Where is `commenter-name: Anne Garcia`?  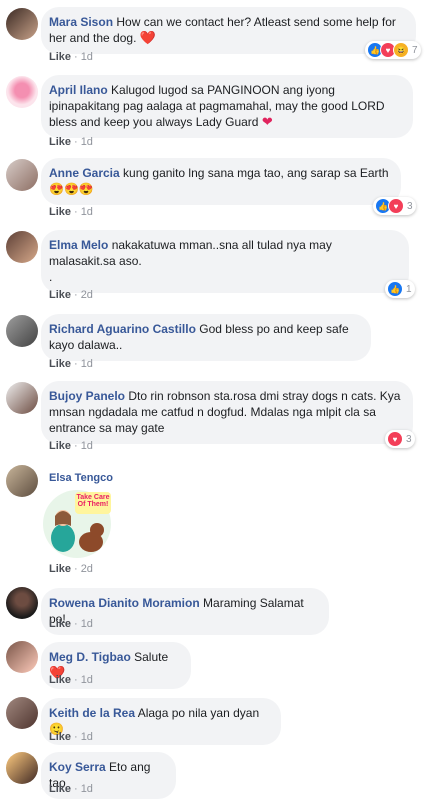
commenter-name: Anne Garcia is located at coordinates (84, 173).